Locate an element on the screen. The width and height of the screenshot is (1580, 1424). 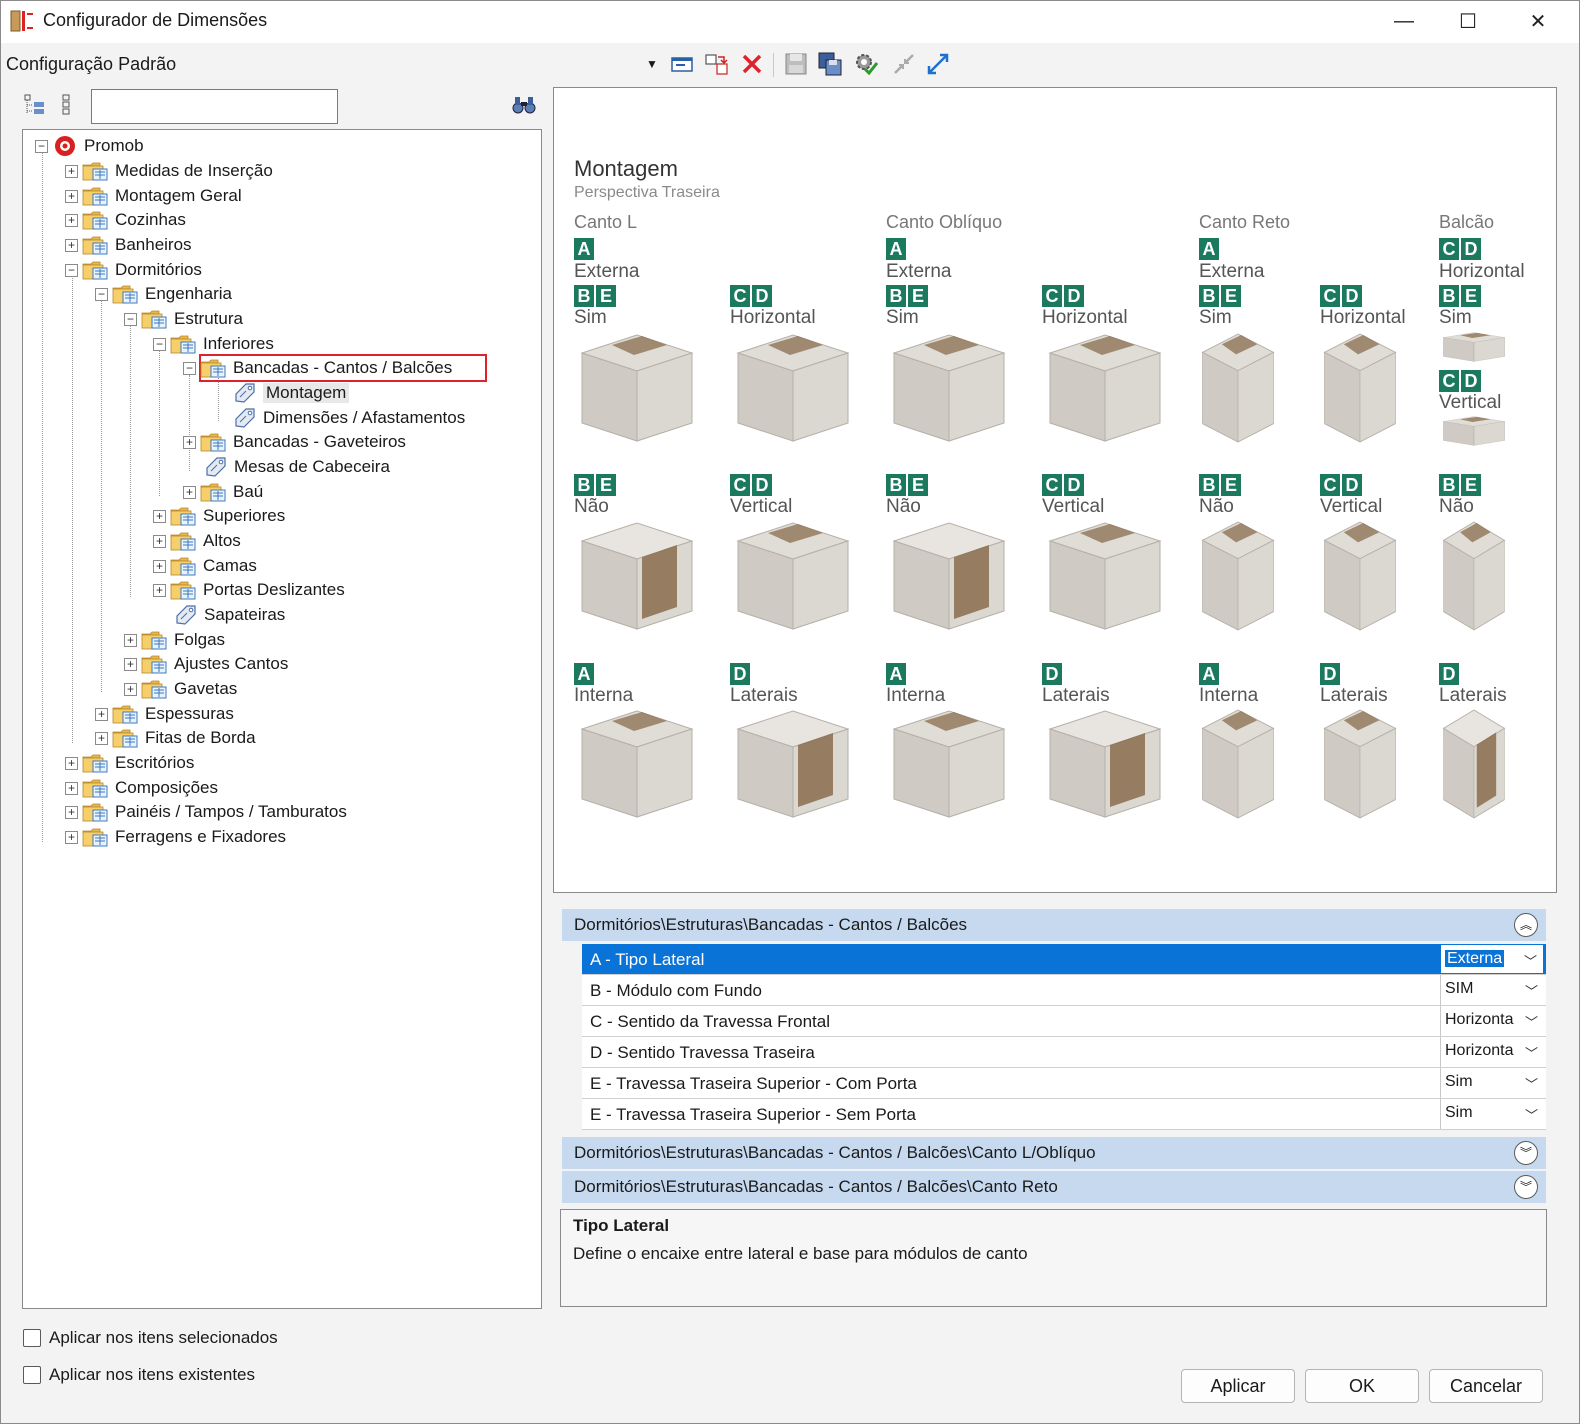
tree-item-sapateiras: Sapateiras is located at coordinates (229, 615).